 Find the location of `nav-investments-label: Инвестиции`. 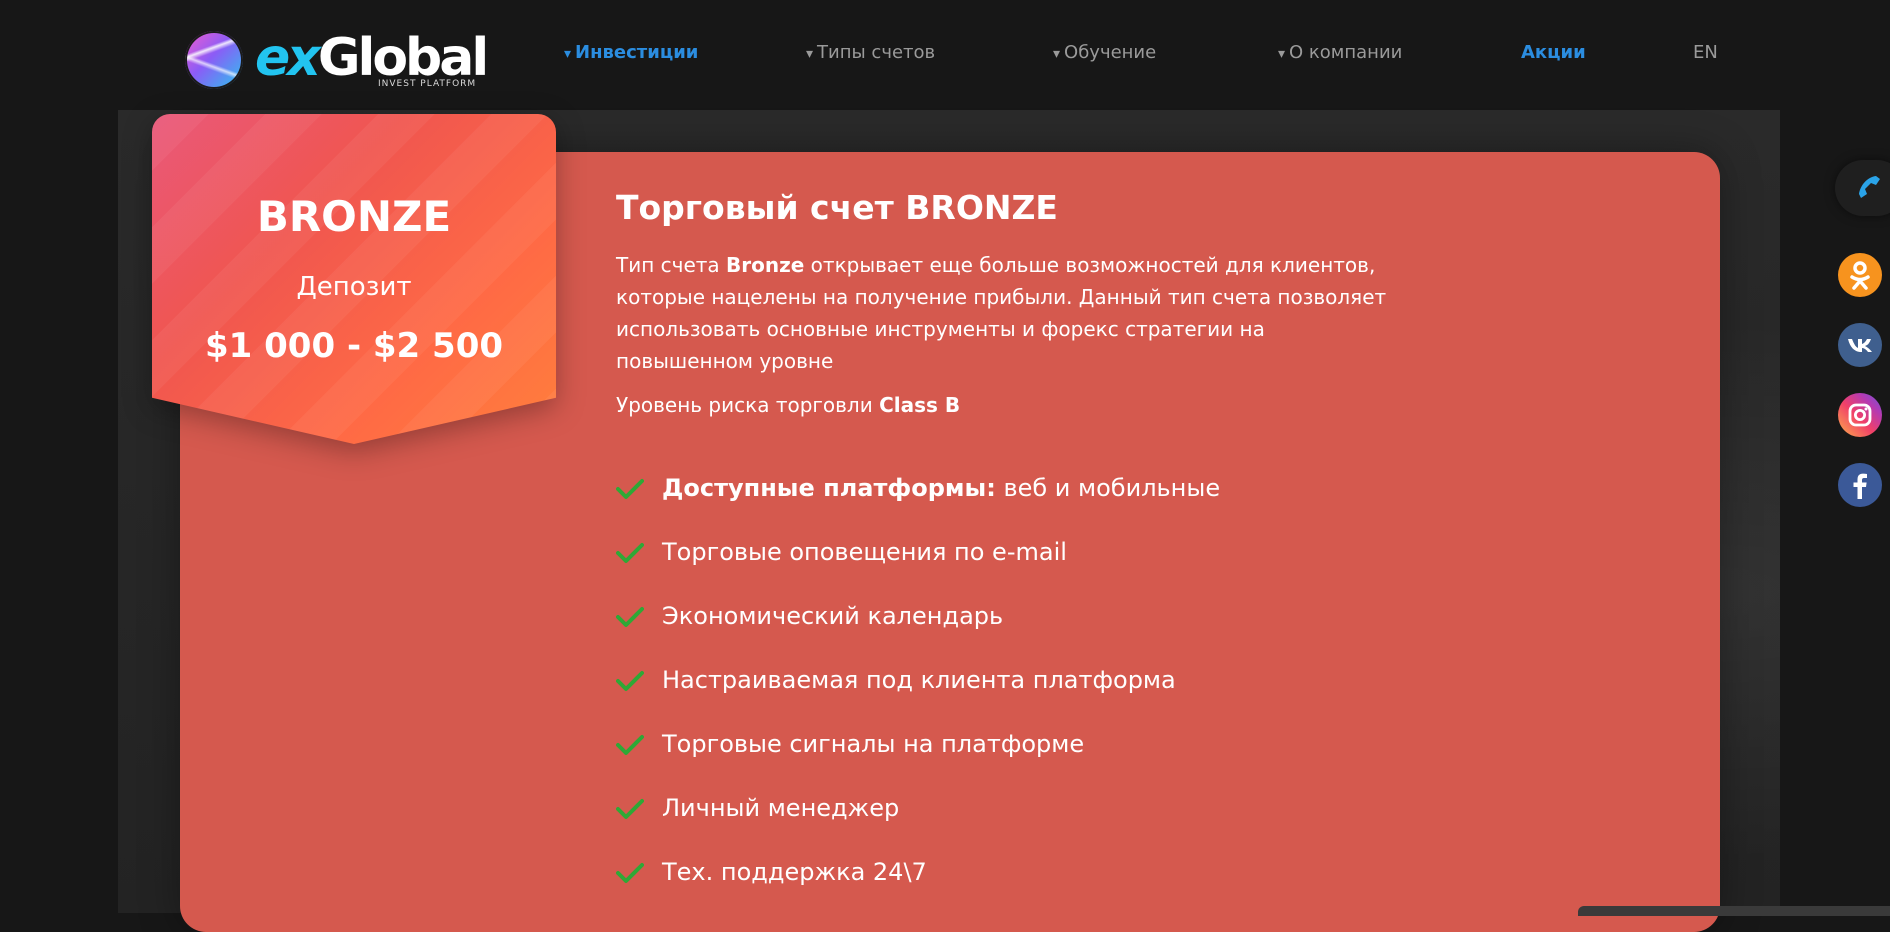

nav-investments-label: Инвестиции is located at coordinates (637, 52).